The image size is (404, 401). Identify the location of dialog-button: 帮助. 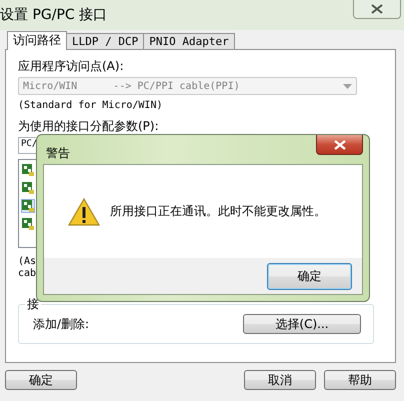
(360, 380).